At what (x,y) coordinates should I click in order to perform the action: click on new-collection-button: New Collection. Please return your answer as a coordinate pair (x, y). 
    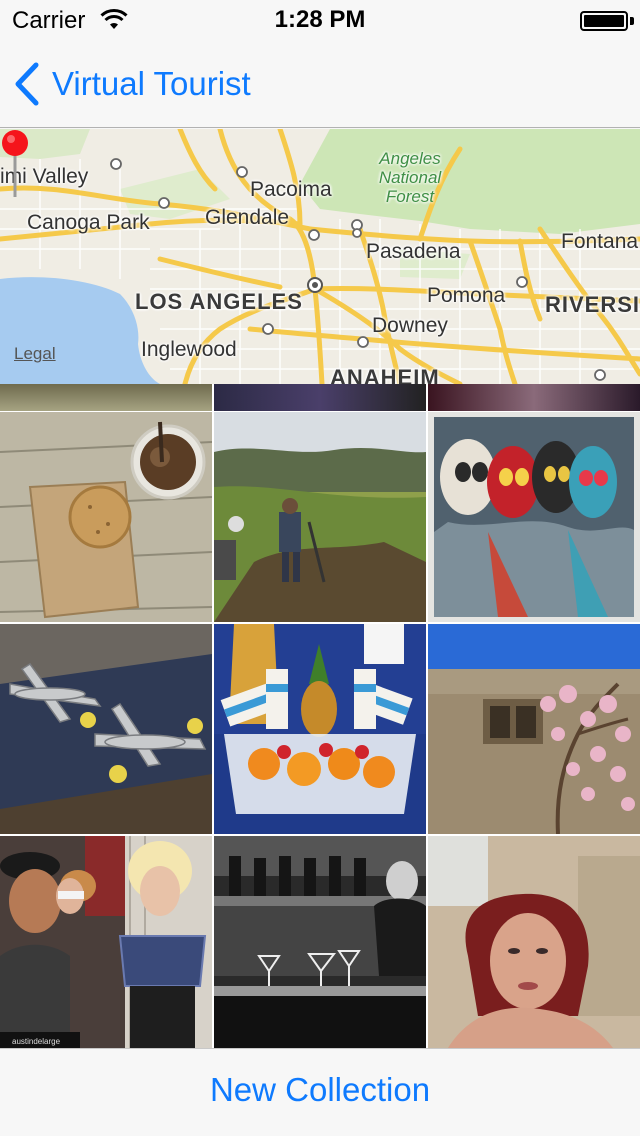
    Looking at the image, I should click on (320, 1090).